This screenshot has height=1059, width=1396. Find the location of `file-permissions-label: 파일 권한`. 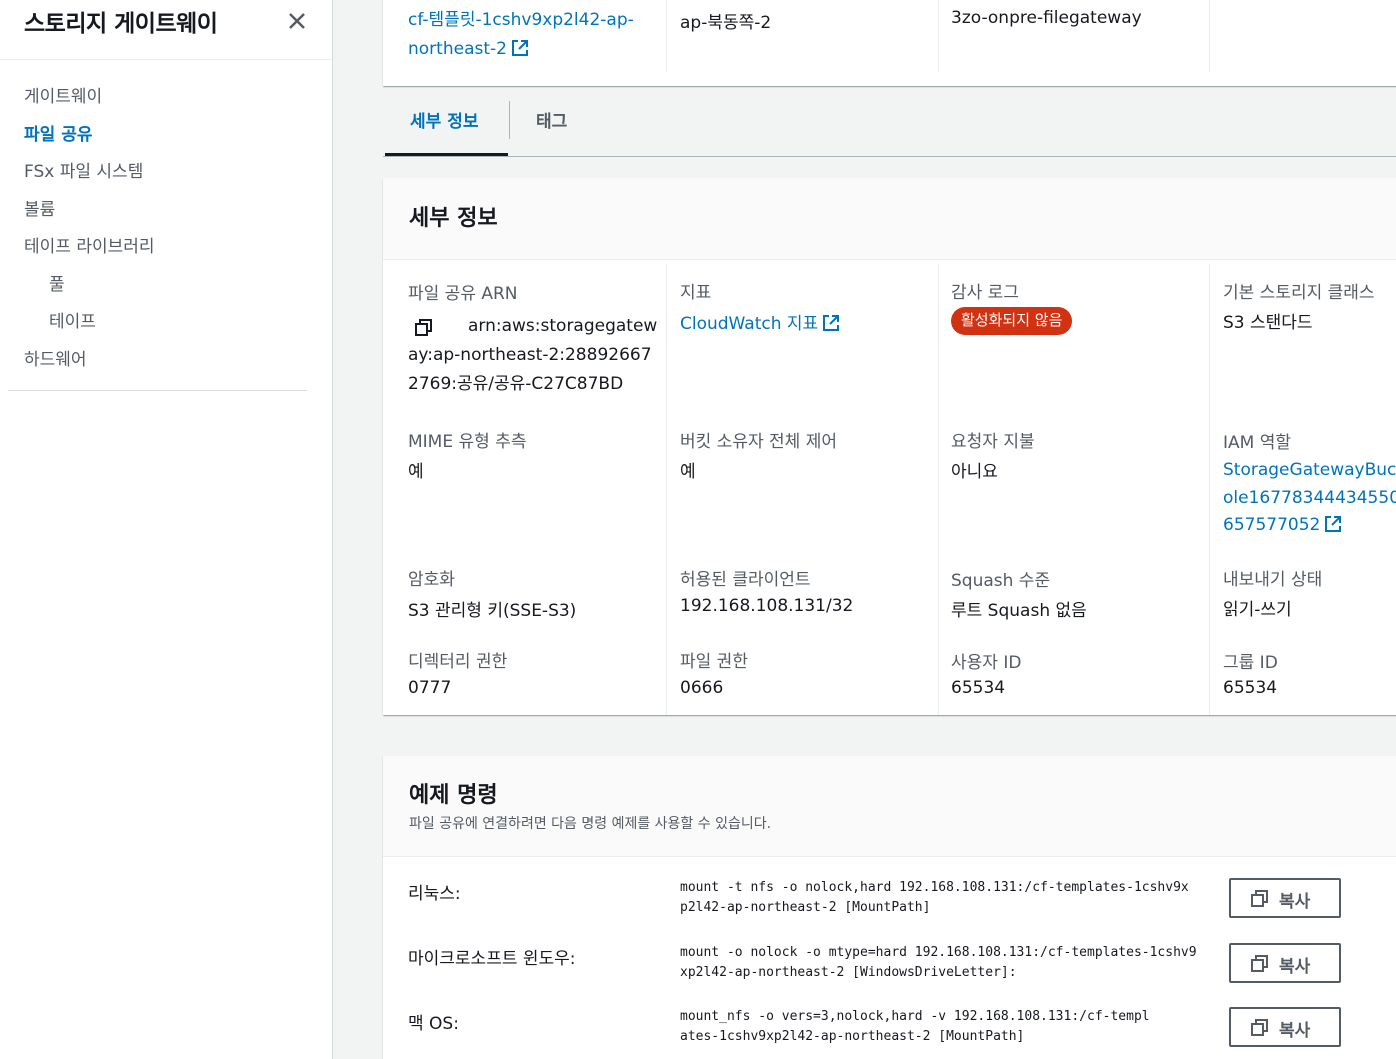

file-permissions-label: 파일 권한 is located at coordinates (714, 662).